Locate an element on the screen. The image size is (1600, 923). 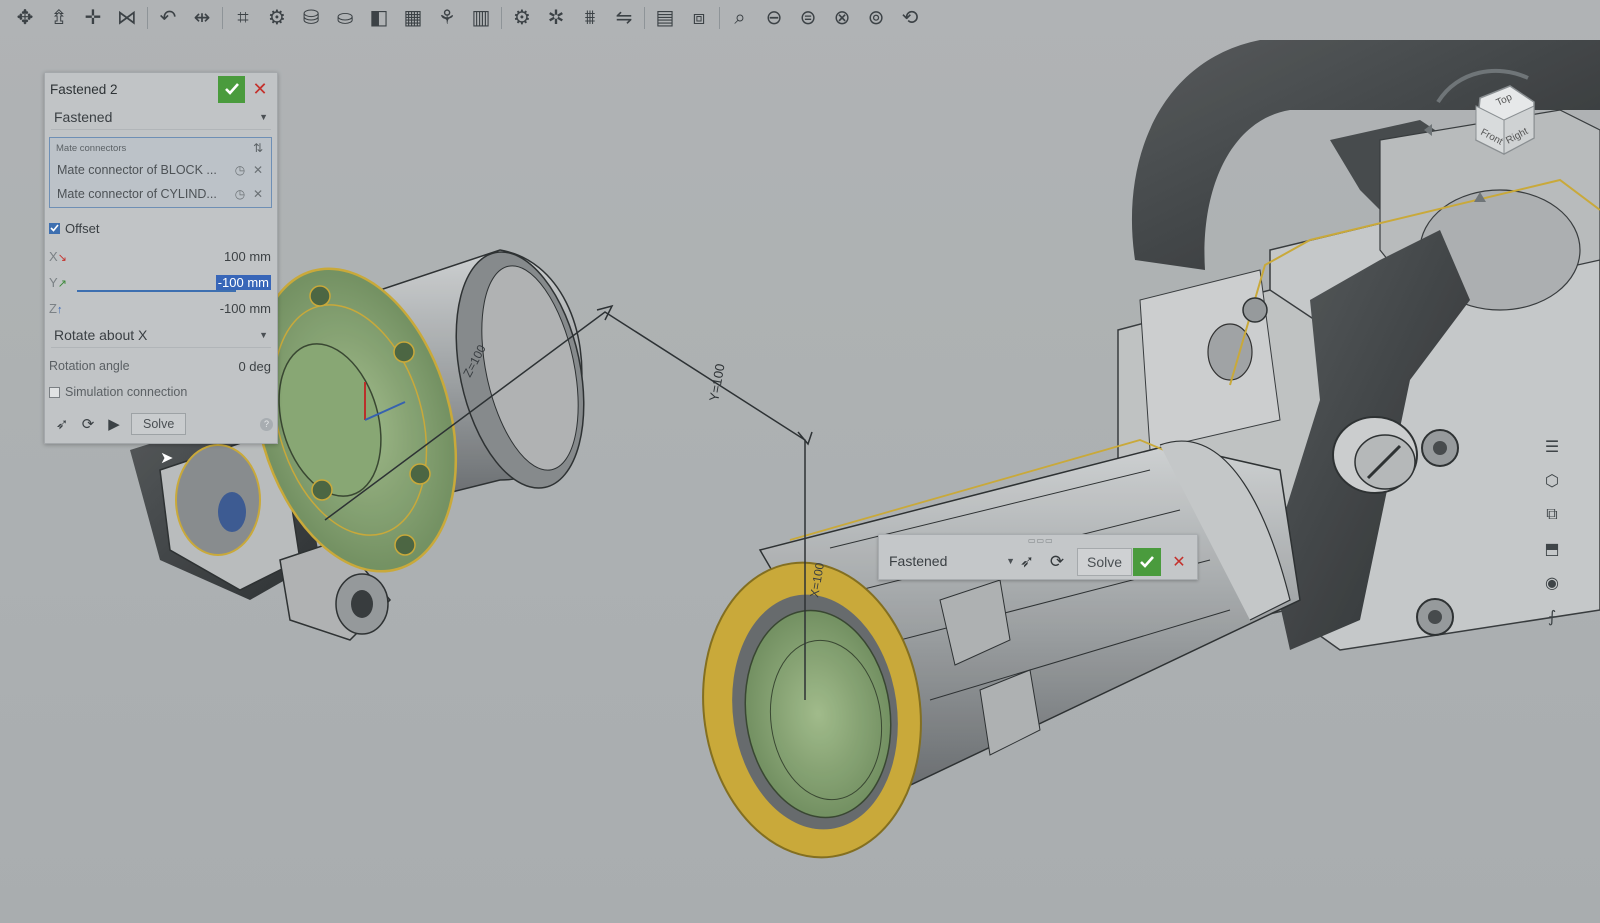
z-arrow-icon: ↑ is located at coordinates (59, 309).